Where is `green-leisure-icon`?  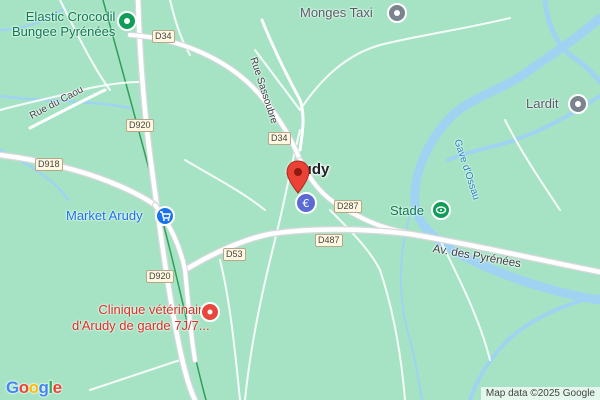
green-leisure-icon is located at coordinates (127, 21).